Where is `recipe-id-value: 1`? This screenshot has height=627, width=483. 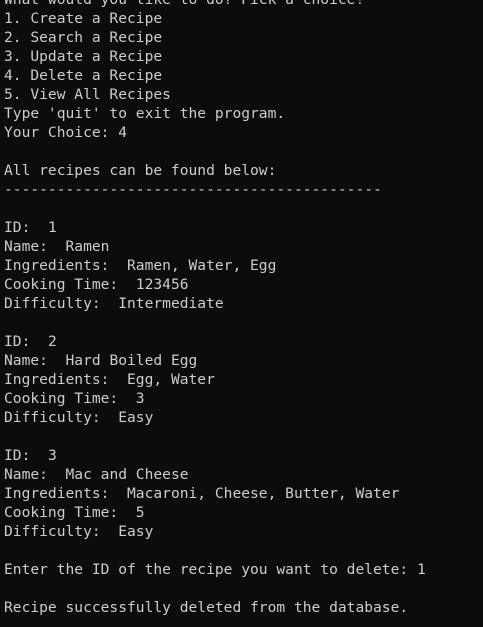 recipe-id-value: 1 is located at coordinates (52, 227).